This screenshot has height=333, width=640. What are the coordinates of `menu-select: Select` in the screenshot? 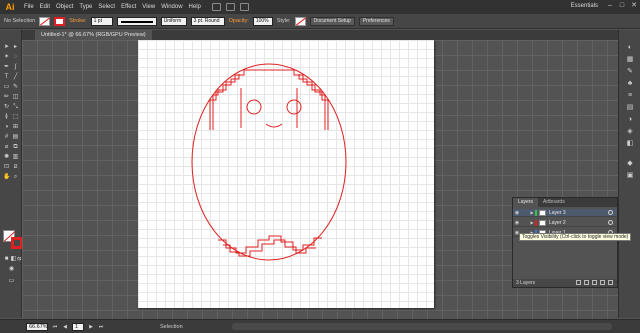 It's located at (106, 7).